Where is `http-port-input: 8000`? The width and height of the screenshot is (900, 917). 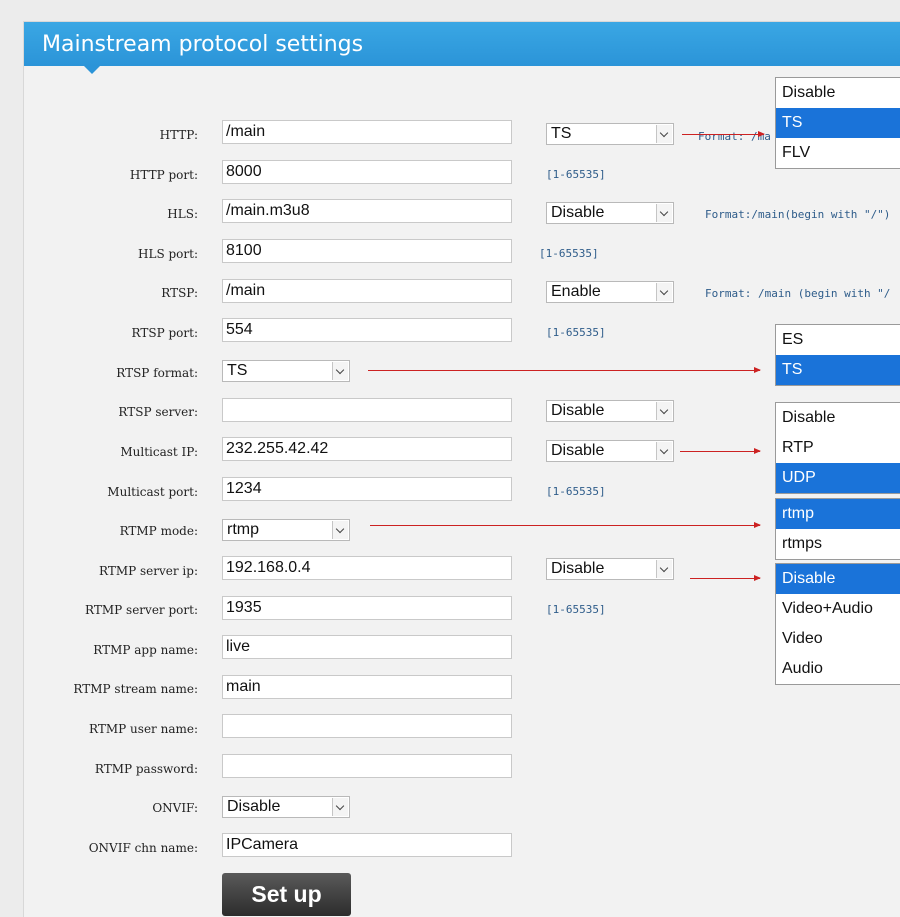 http-port-input: 8000 is located at coordinates (367, 172).